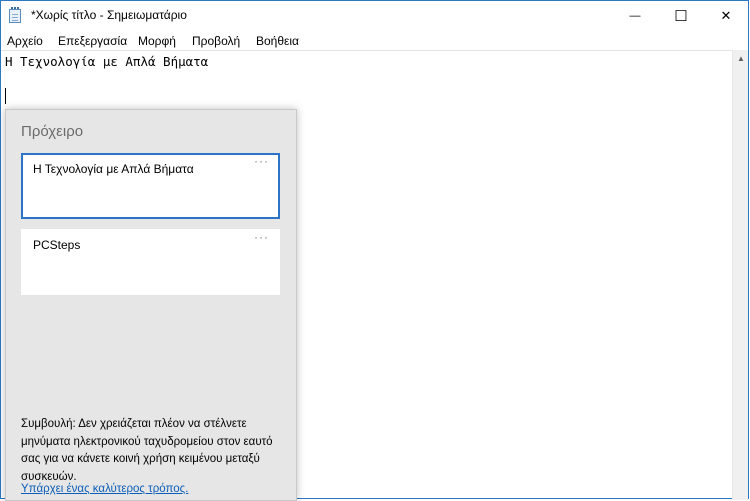  What do you see at coordinates (374, 16) in the screenshot?
I see `title-bar: *Χωρίς τίτλο - Σημειωματάριο — ☐ ✕` at bounding box center [374, 16].